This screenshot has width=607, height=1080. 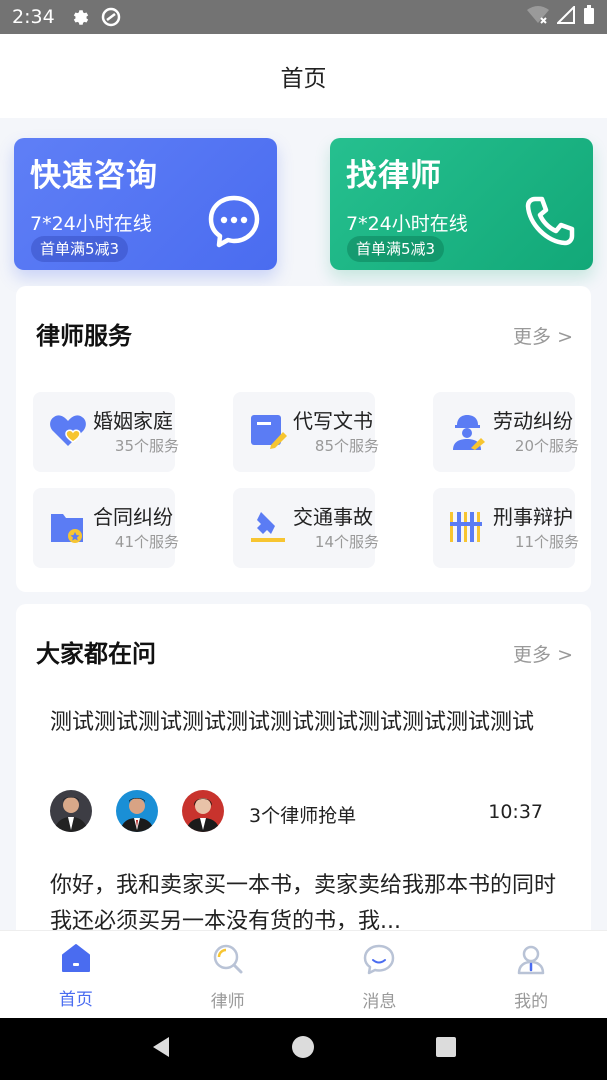 What do you see at coordinates (533, 421) in the screenshot?
I see `service-name: 劳动纠纷` at bounding box center [533, 421].